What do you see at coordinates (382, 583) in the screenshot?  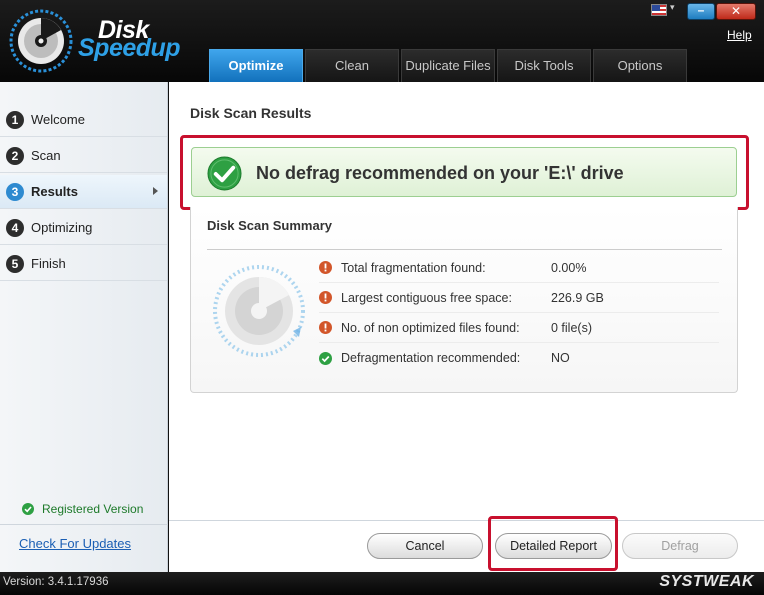 I see `status-bar: Version: 3.4.1.17936 SYSTWEAK` at bounding box center [382, 583].